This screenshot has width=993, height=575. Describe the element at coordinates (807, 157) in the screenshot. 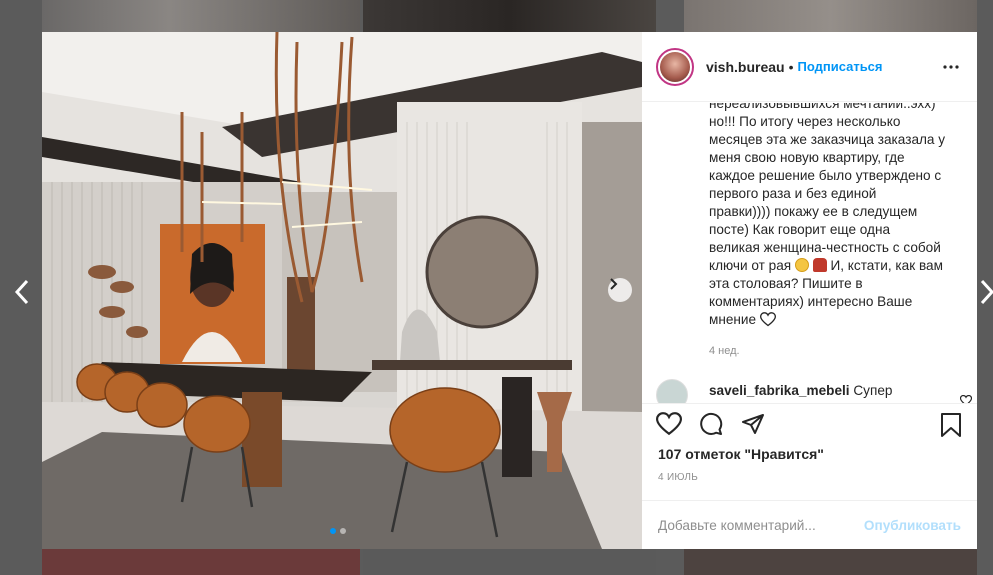

I see `caption-line: меня свою новую квартиру, где` at that location.